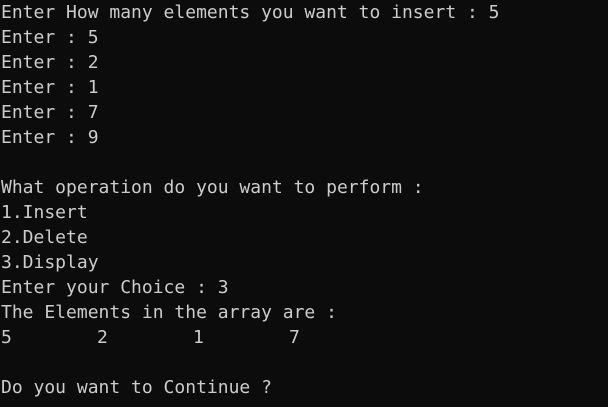 The image size is (608, 407). What do you see at coordinates (50, 137) in the screenshot?
I see `entry-line: Enter : 9` at bounding box center [50, 137].